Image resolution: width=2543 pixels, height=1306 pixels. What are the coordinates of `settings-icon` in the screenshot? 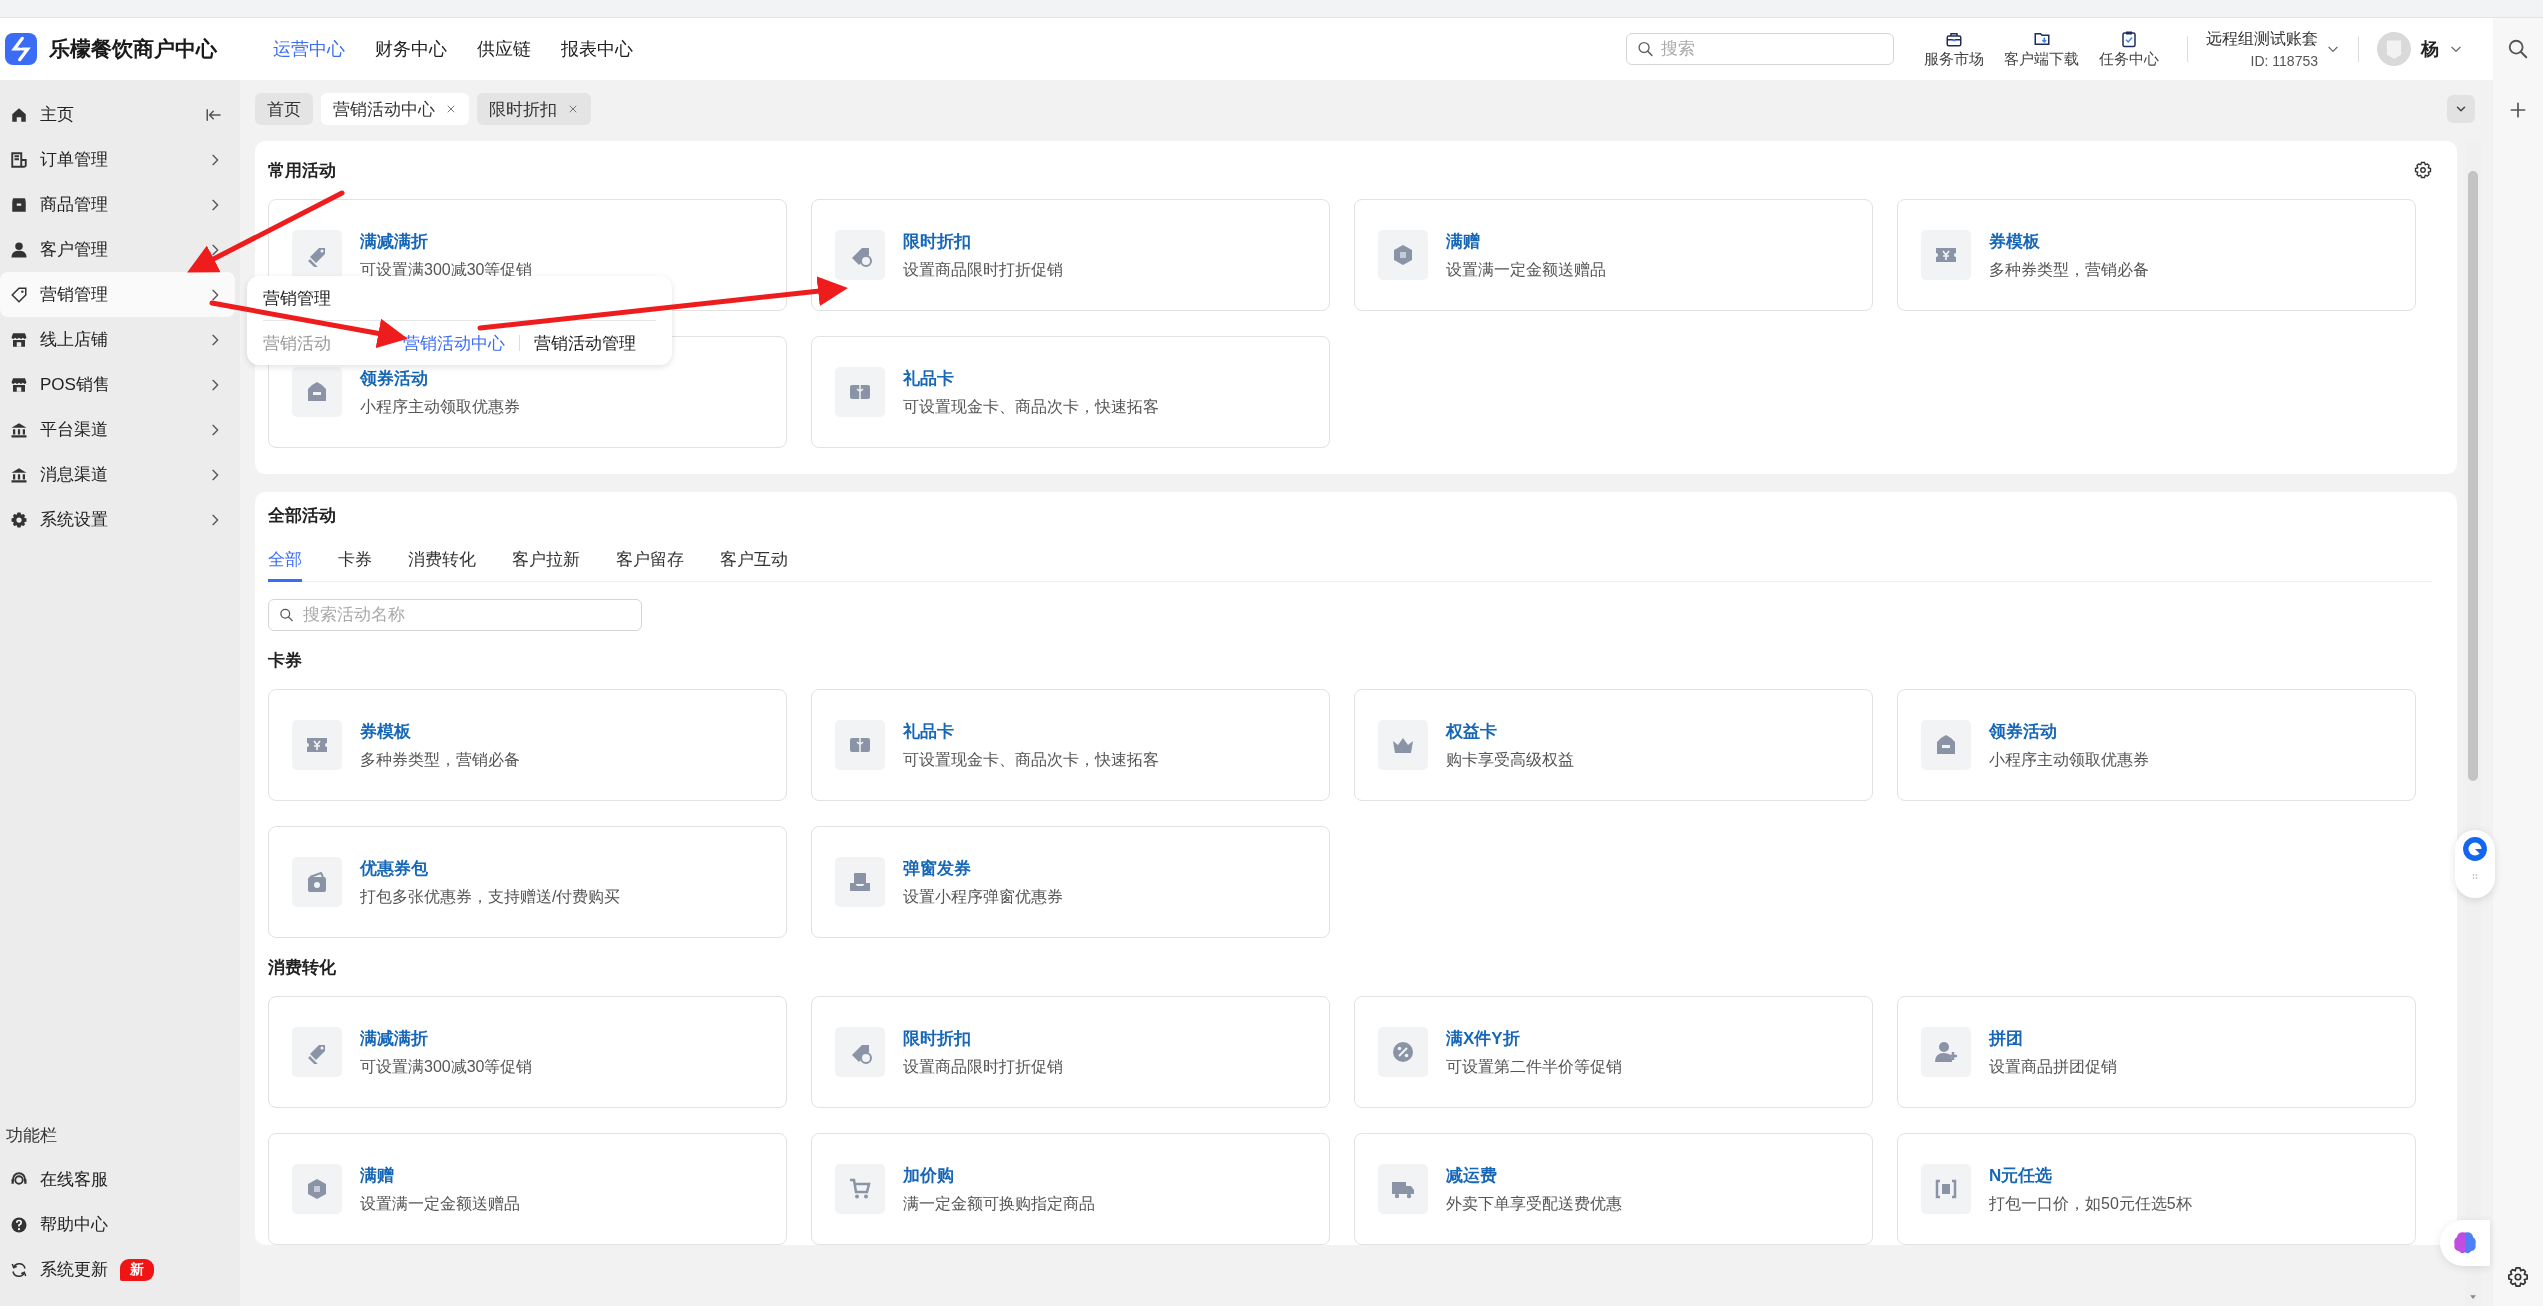 It's located at (2518, 1277).